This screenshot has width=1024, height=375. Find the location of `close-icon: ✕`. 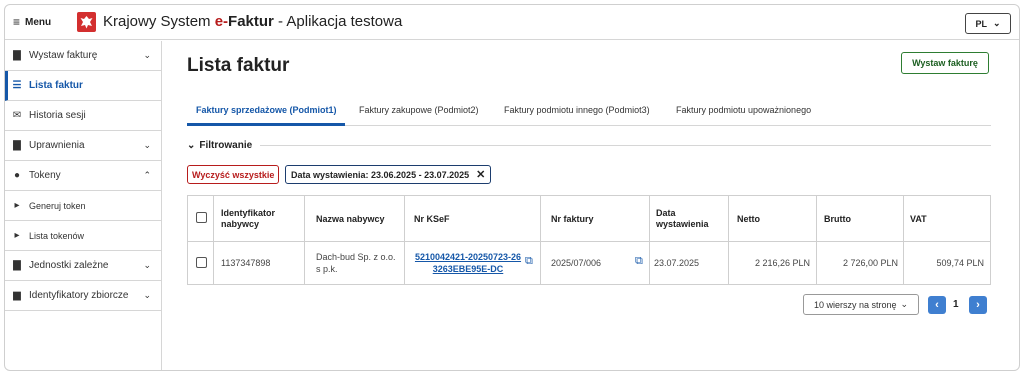

close-icon: ✕ is located at coordinates (480, 174).